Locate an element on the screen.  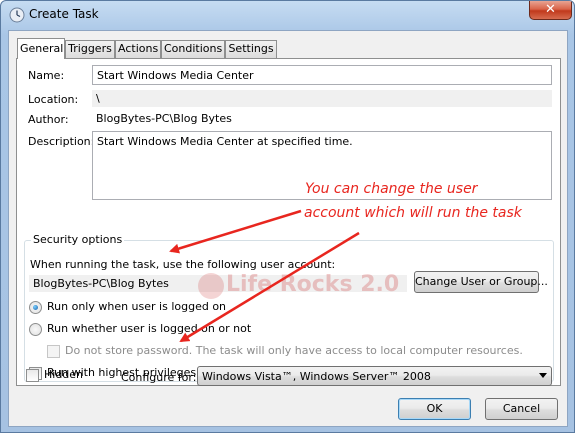
description-label: Description: is located at coordinates (61, 141).